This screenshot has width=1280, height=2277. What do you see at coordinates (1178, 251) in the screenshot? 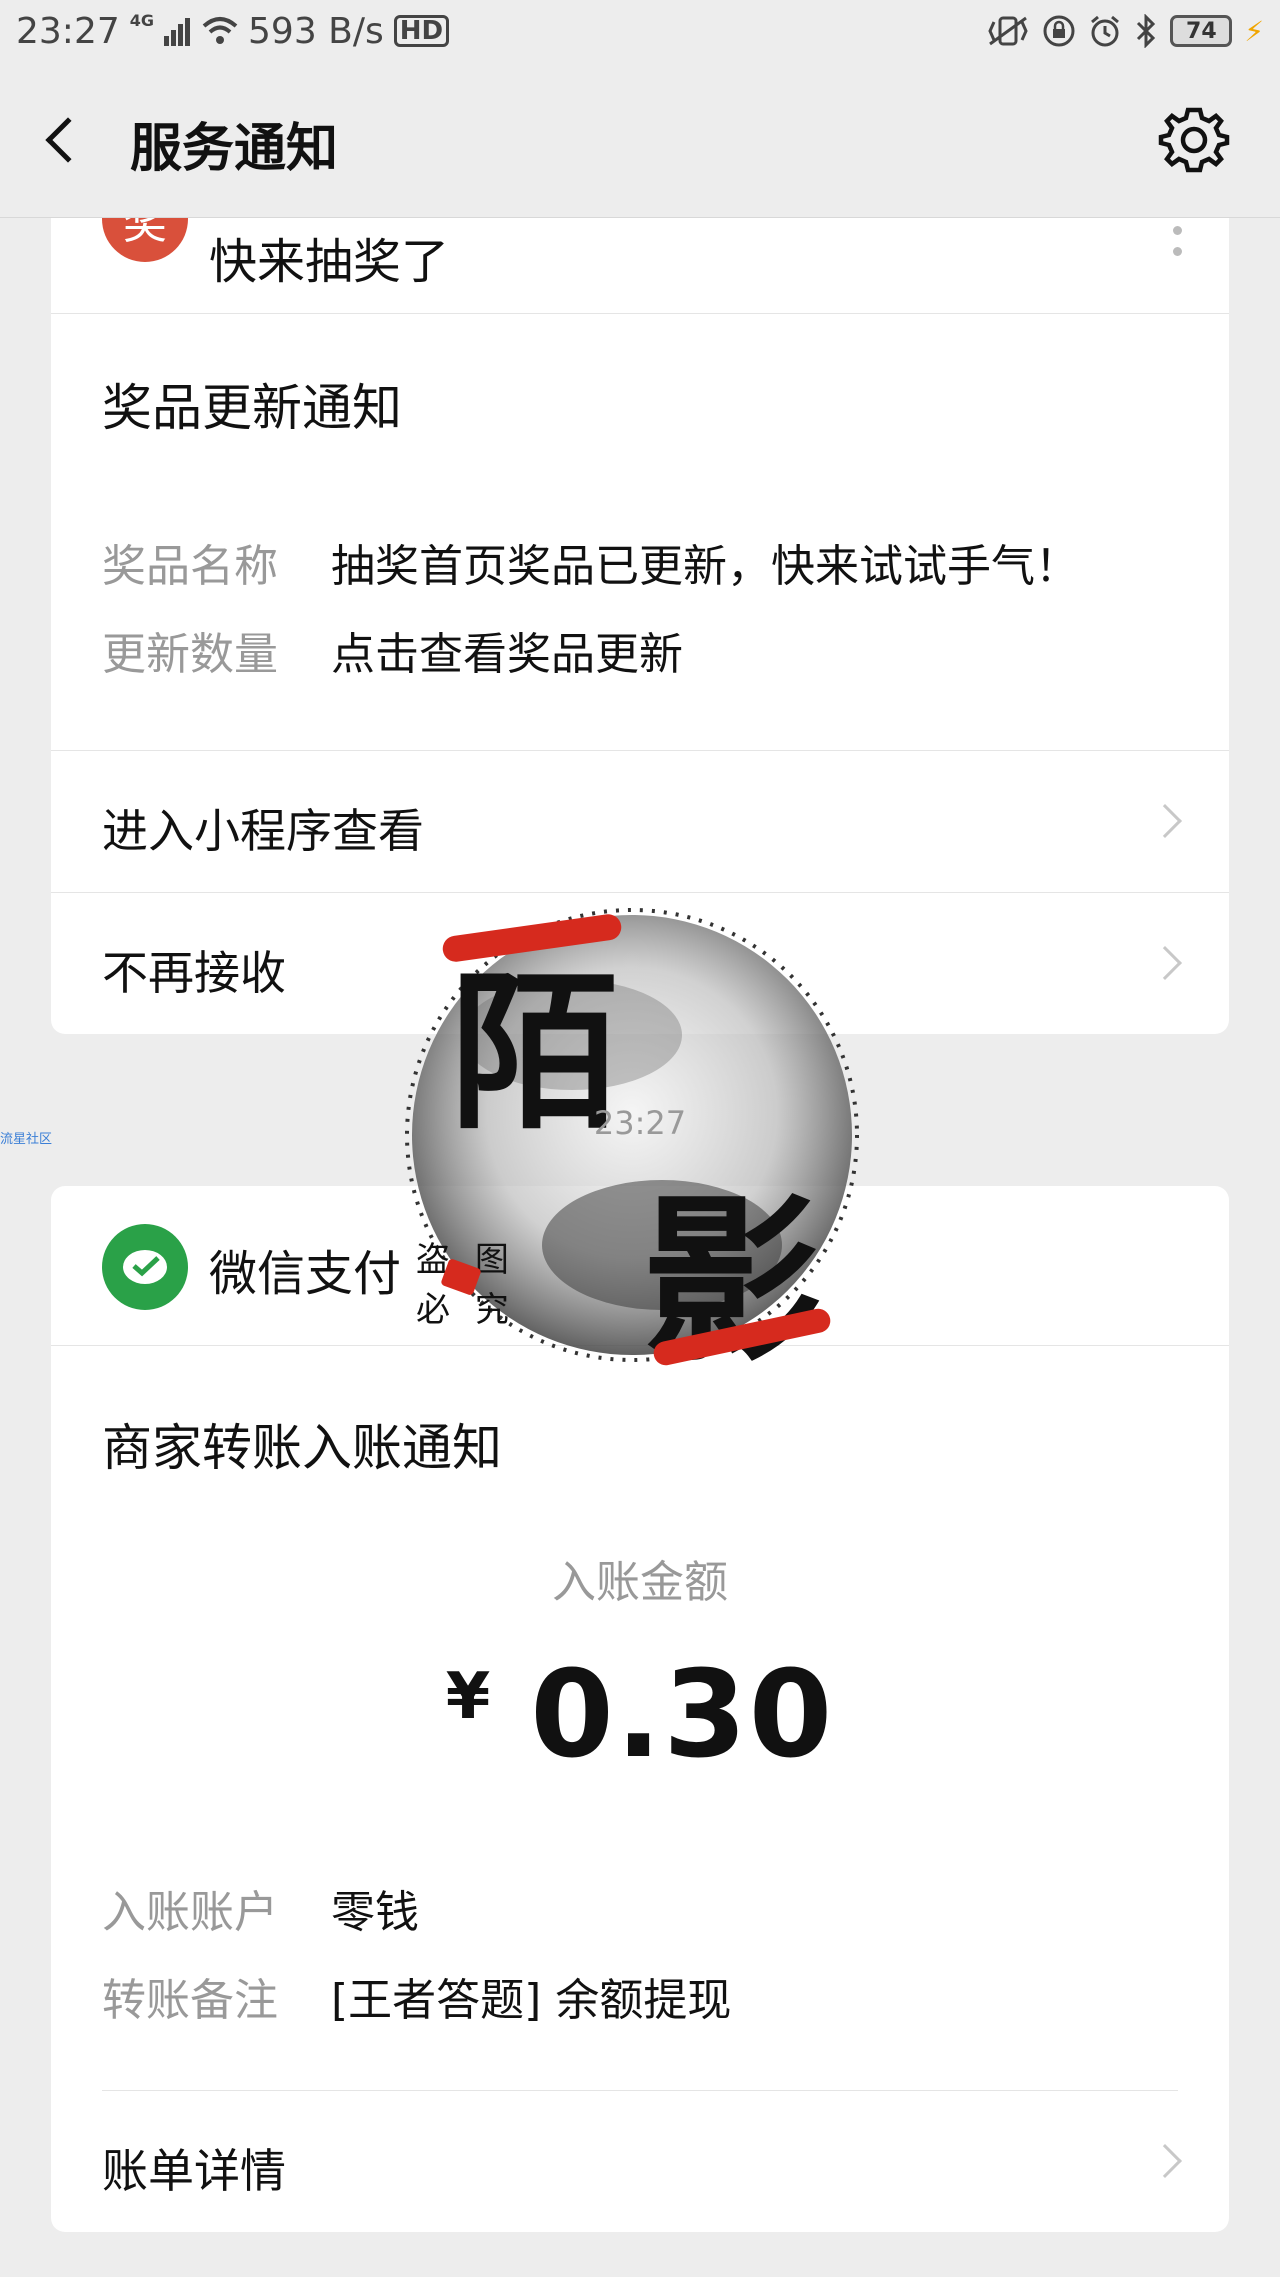
I see `more-options-icon` at bounding box center [1178, 251].